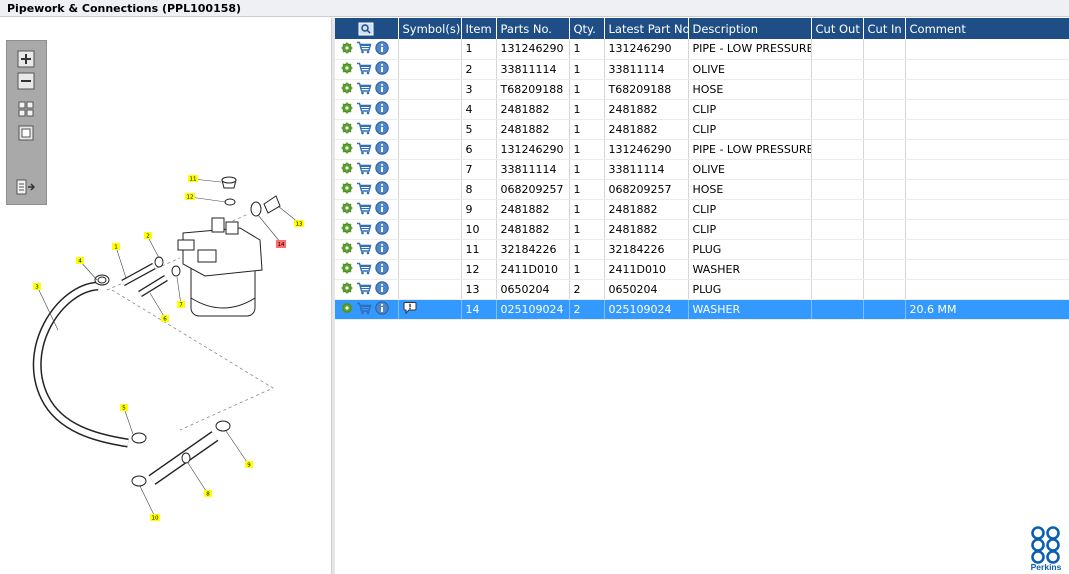  Describe the element at coordinates (750, 49) in the screenshot. I see `description-cell: PIPE - LOW PRESSURE F` at that location.